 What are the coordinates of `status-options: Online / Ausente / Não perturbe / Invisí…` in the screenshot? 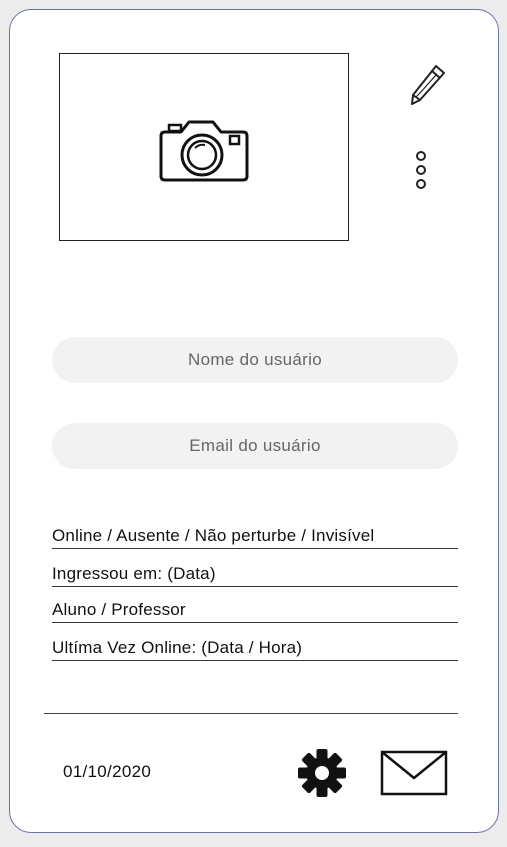 It's located at (255, 537).